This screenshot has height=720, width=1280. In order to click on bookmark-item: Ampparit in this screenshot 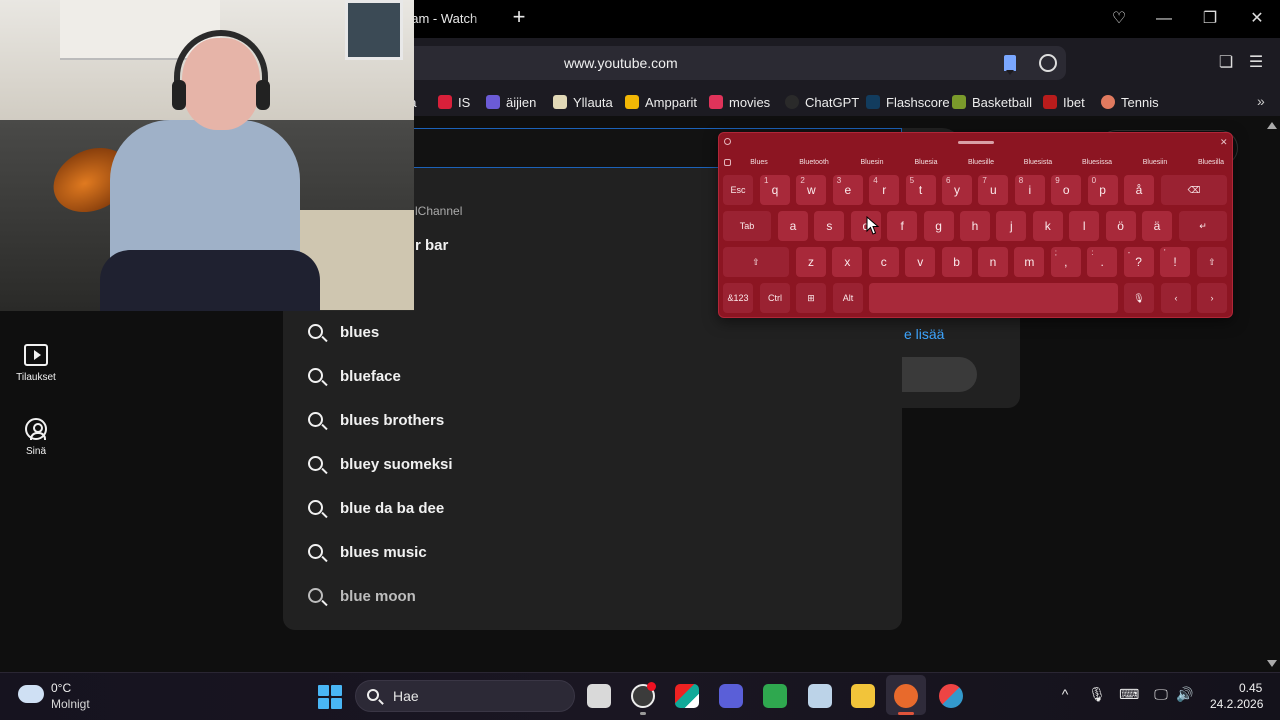, I will do `click(661, 102)`.